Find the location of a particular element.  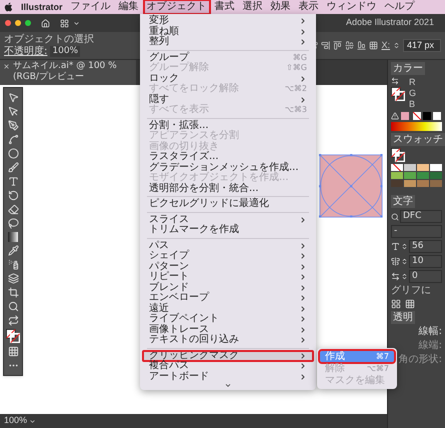

menu-bar-item: 書式 is located at coordinates (224, 7).